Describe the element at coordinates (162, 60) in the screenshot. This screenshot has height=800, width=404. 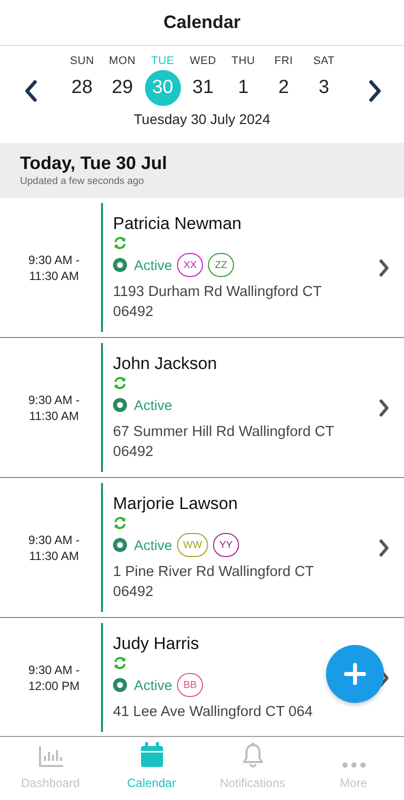
I see `weekday-label: TUE` at that location.